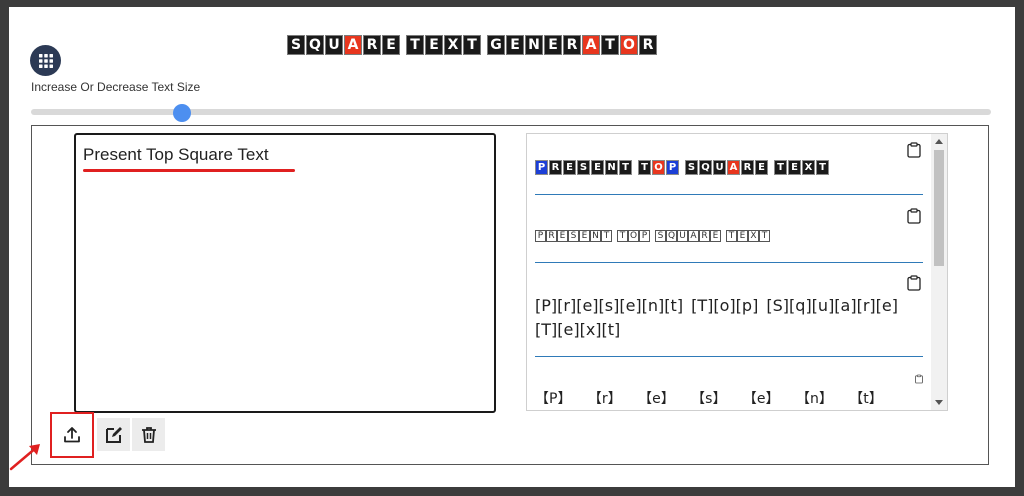  I want to click on page-title-logo: SQUARETEXTGENERATOR, so click(472, 45).